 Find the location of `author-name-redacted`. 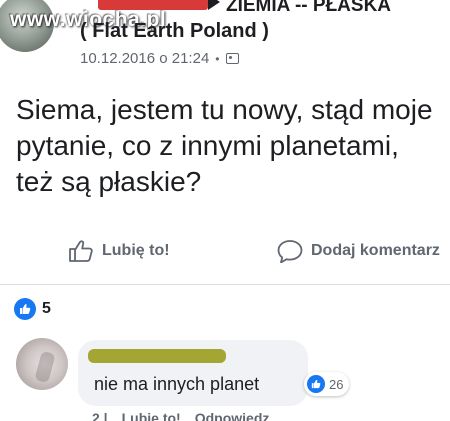

author-name-redacted is located at coordinates (153, 5).